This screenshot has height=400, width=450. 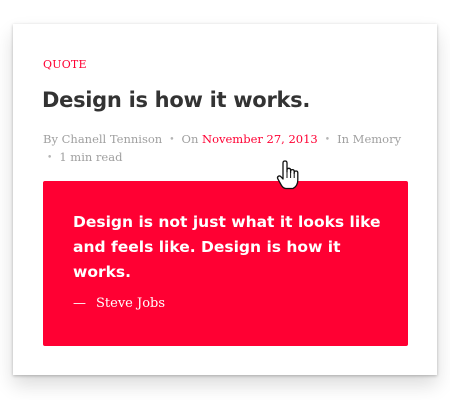 What do you see at coordinates (190, 139) in the screenshot?
I see `meta-on-label: On` at bounding box center [190, 139].